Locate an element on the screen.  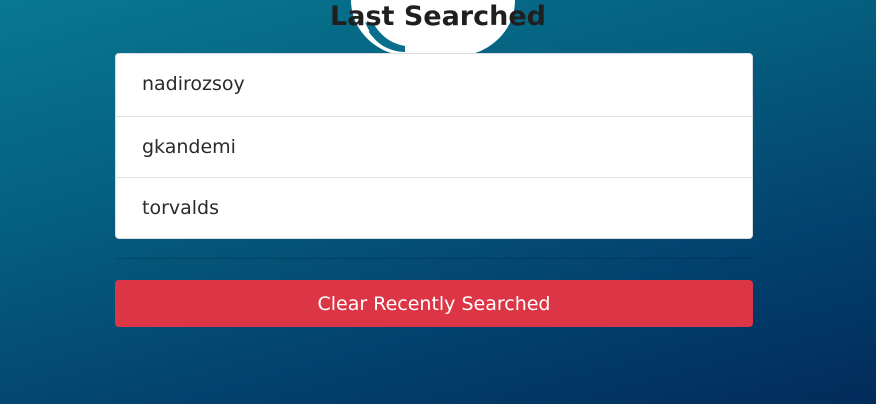
divider is located at coordinates (434, 258).